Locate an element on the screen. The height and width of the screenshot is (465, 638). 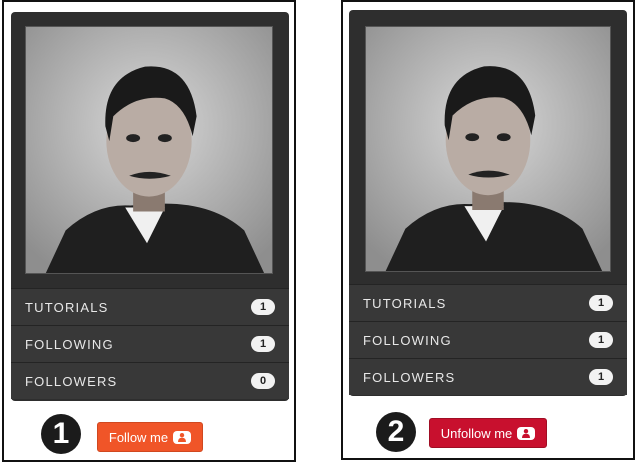
step-number-badge: 1 is located at coordinates (61, 434).